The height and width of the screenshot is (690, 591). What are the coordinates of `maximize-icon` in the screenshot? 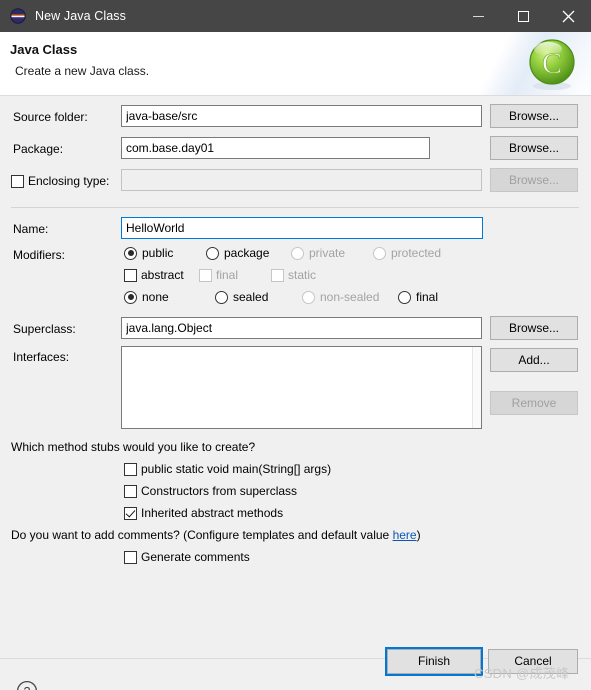 It's located at (523, 16).